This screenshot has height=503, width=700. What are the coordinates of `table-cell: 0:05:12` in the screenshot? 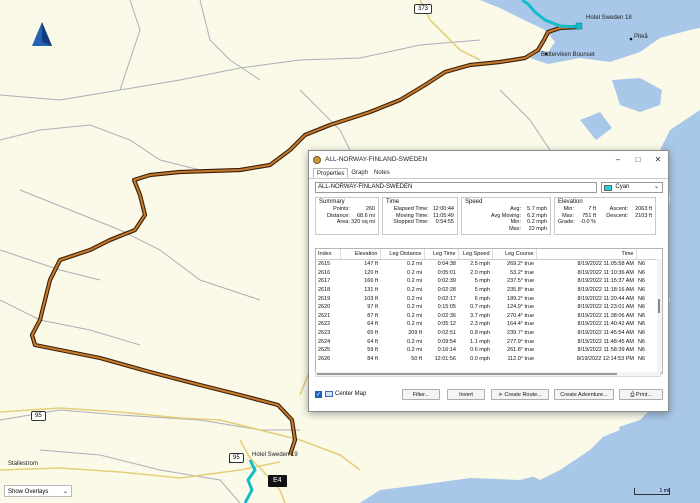 It's located at (446, 324).